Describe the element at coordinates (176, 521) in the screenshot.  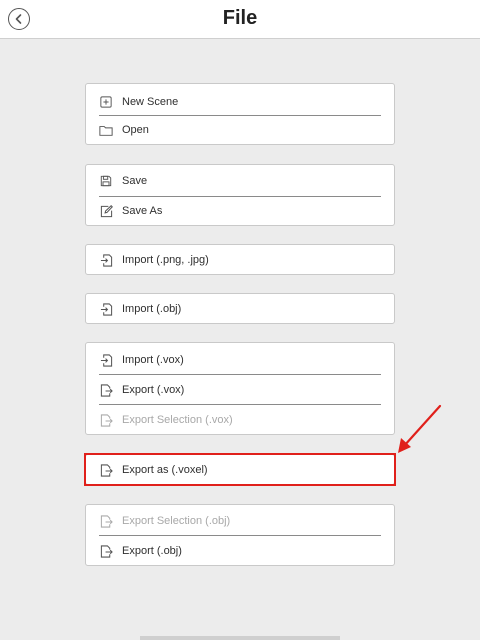
I see `export-selection-obj-label: Export Selection (.obj)` at that location.